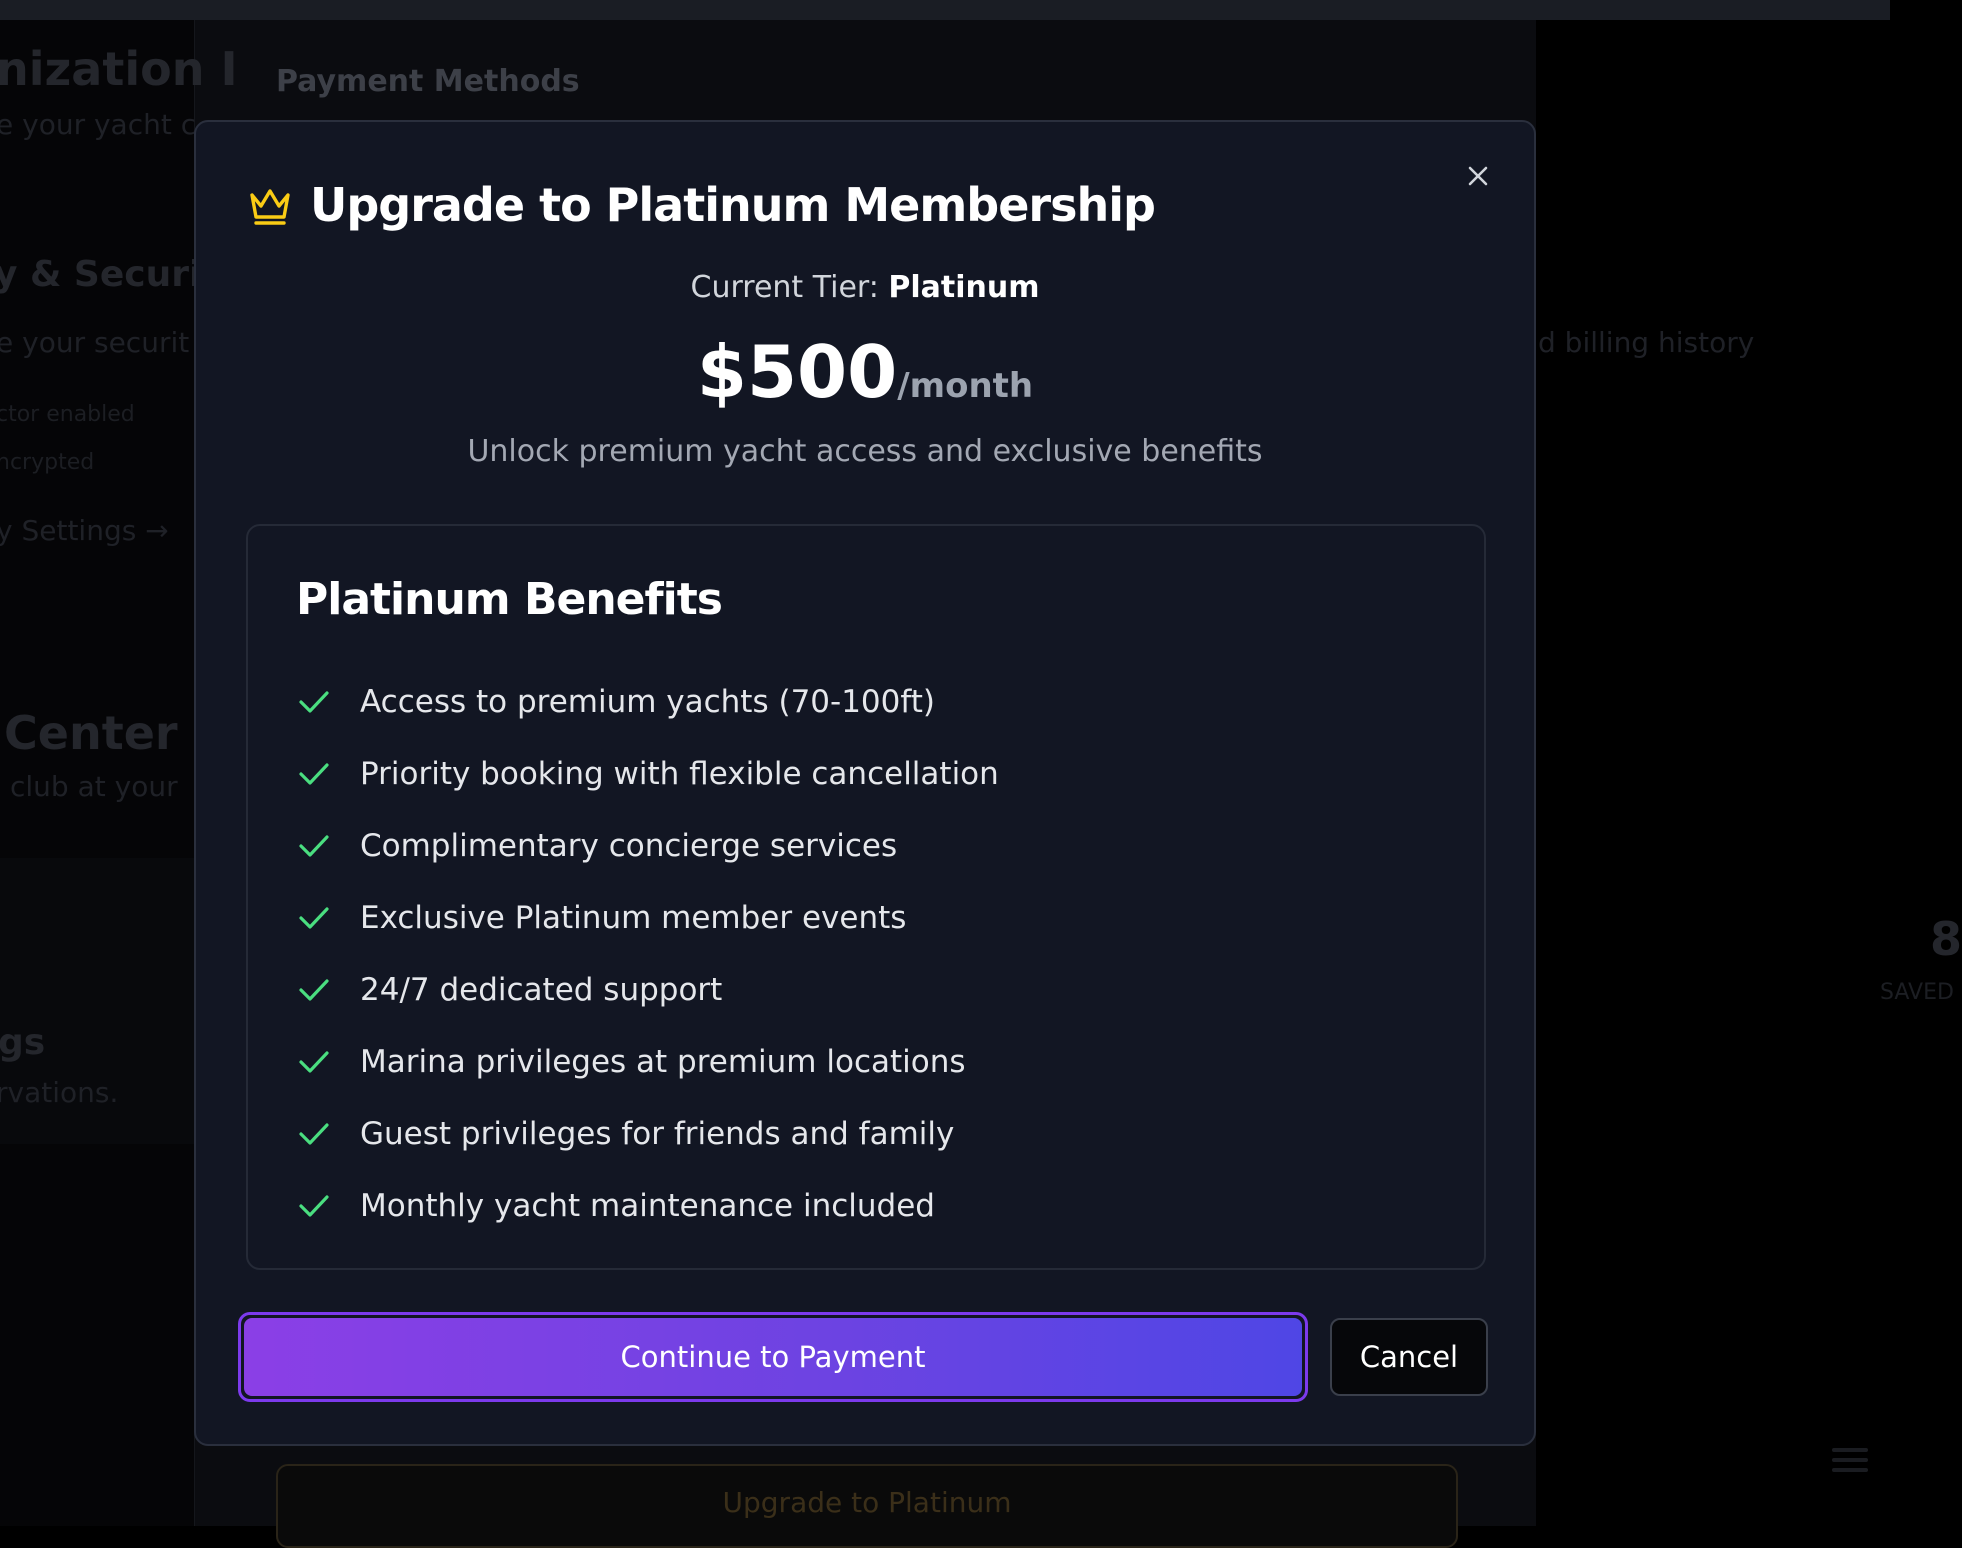 The width and height of the screenshot is (1962, 1548). I want to click on background-section-title: Payment Methods, so click(428, 81).